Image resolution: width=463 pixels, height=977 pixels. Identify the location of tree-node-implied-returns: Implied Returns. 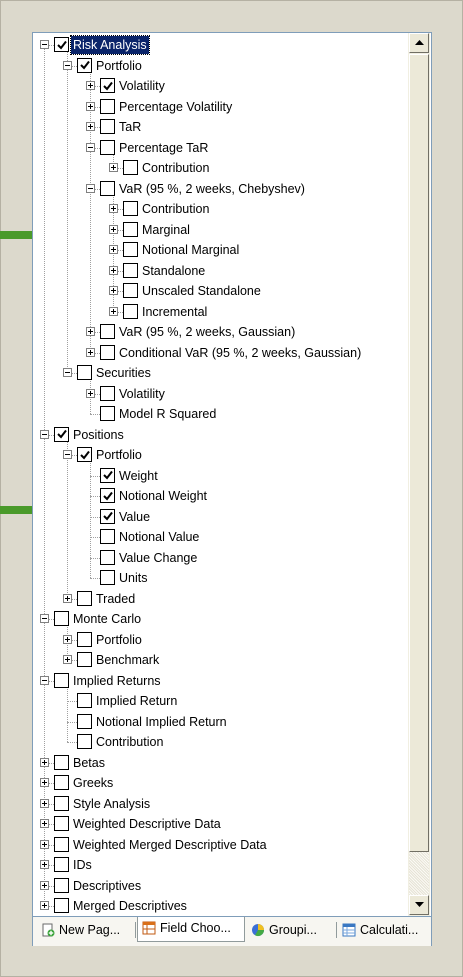
(220, 681).